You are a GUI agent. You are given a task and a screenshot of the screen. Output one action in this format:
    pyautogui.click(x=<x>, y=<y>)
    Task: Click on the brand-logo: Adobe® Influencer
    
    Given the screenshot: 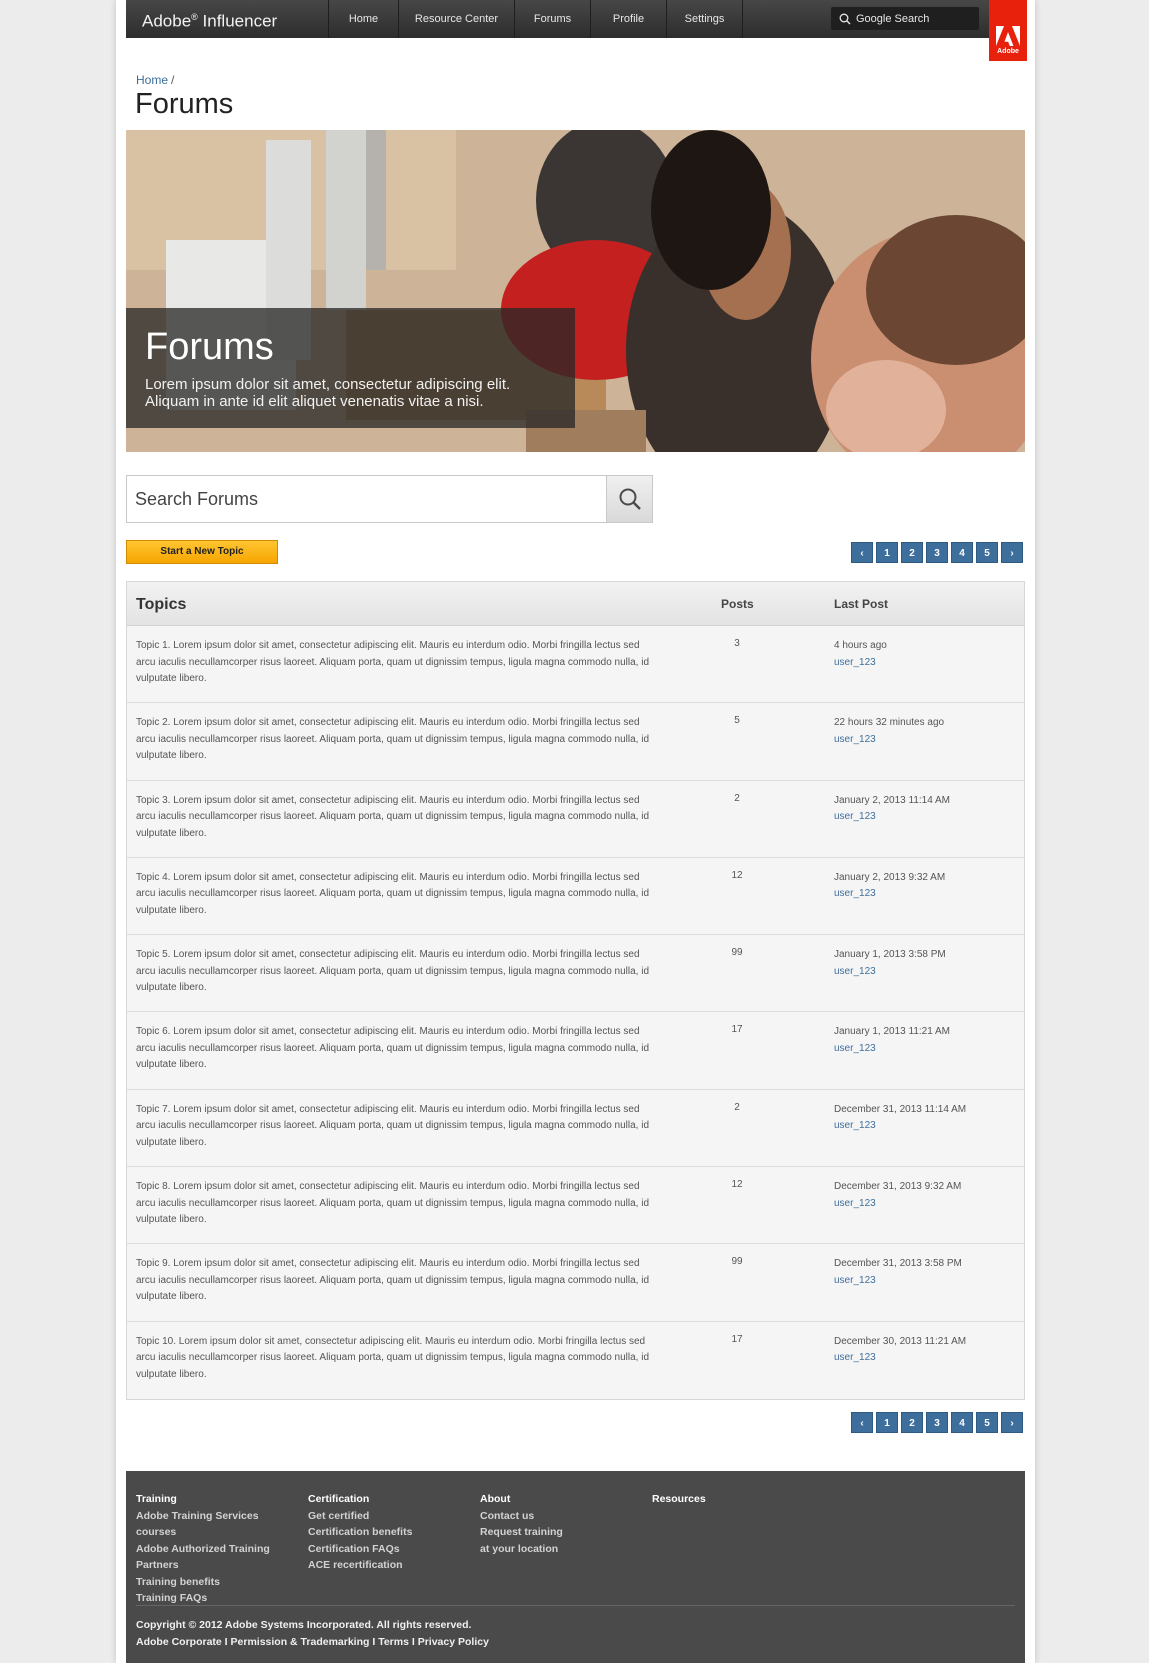 What is the action you would take?
    pyautogui.click(x=227, y=20)
    